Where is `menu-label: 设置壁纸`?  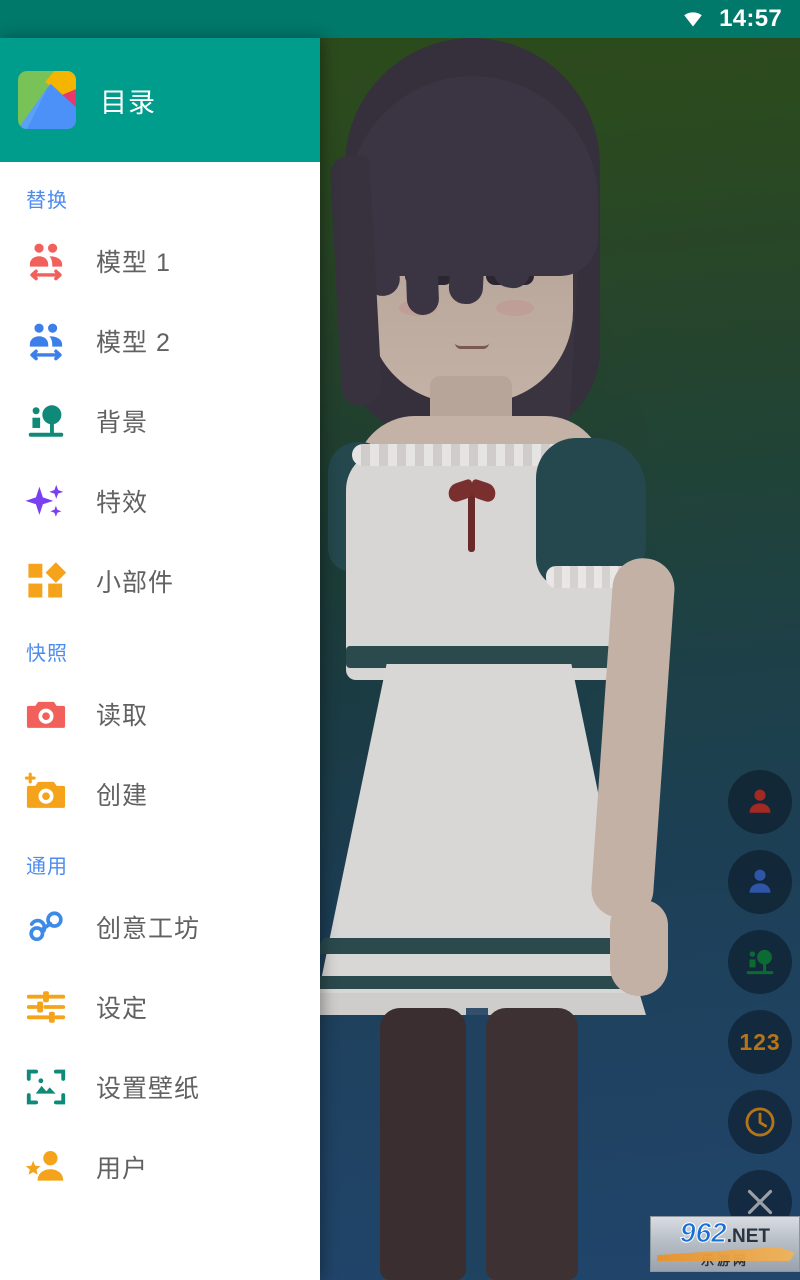
menu-label: 设置壁纸 is located at coordinates (148, 1089).